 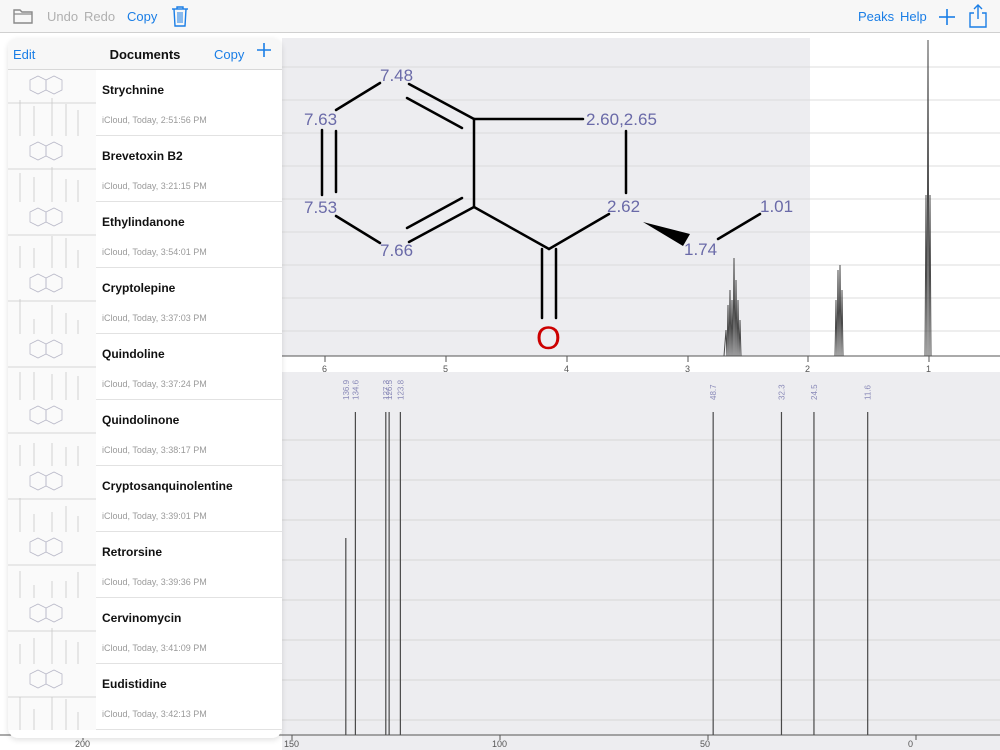 What do you see at coordinates (154, 186) in the screenshot?
I see `document-meta: iCloud, Today, 3:21:15 PM` at bounding box center [154, 186].